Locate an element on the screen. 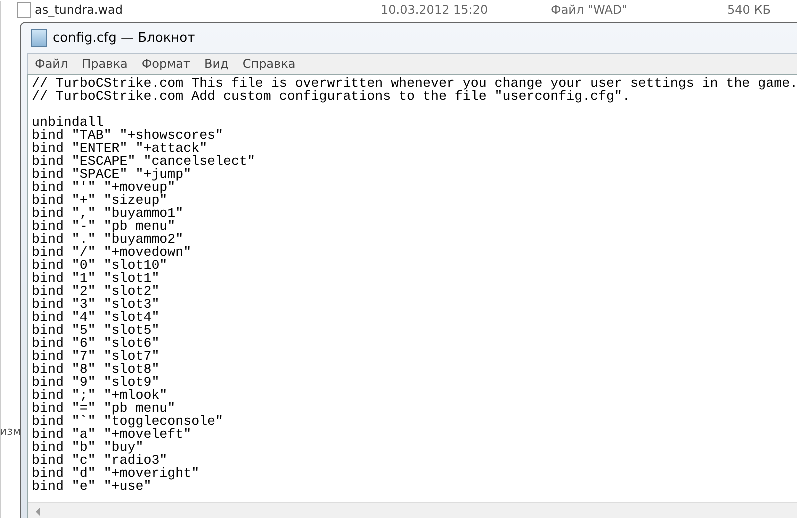  text-line: bind "8" "slot8" is located at coordinates (96, 369).